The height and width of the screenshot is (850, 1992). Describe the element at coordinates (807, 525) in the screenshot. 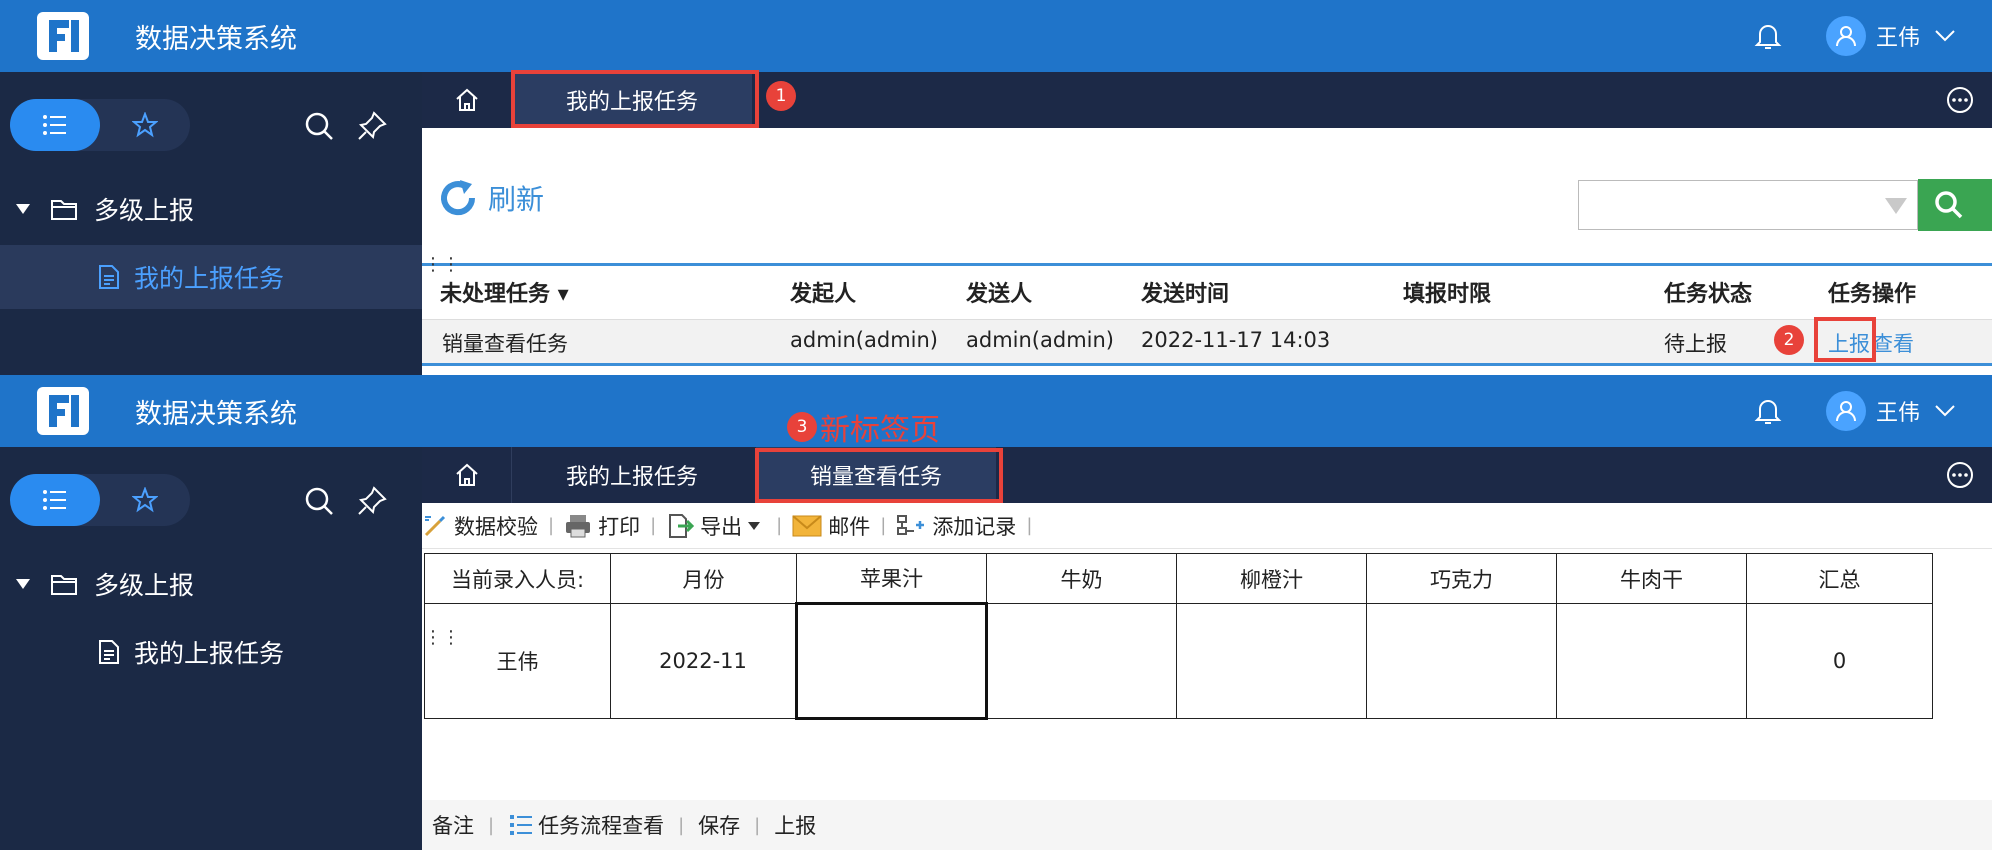

I see `mail-icon` at that location.